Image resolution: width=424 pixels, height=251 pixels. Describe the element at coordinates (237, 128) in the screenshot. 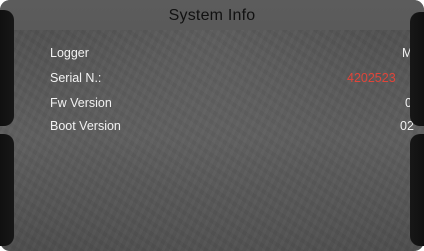

I see `info-row-boot-version: Boot Version 02` at that location.